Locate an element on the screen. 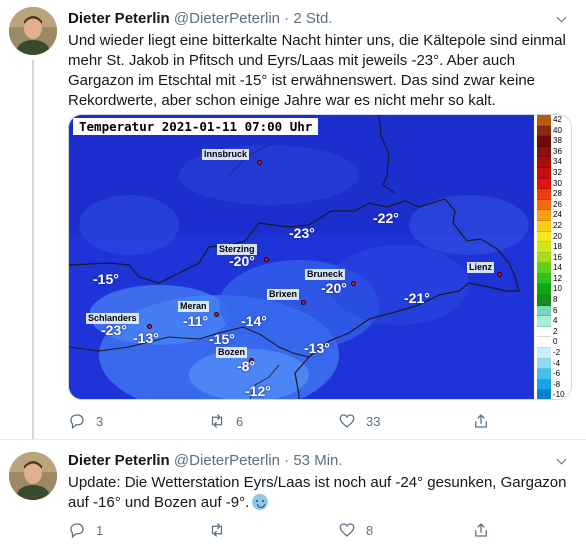 The width and height of the screenshot is (586, 555). legend-value: -4 is located at coordinates (557, 363).